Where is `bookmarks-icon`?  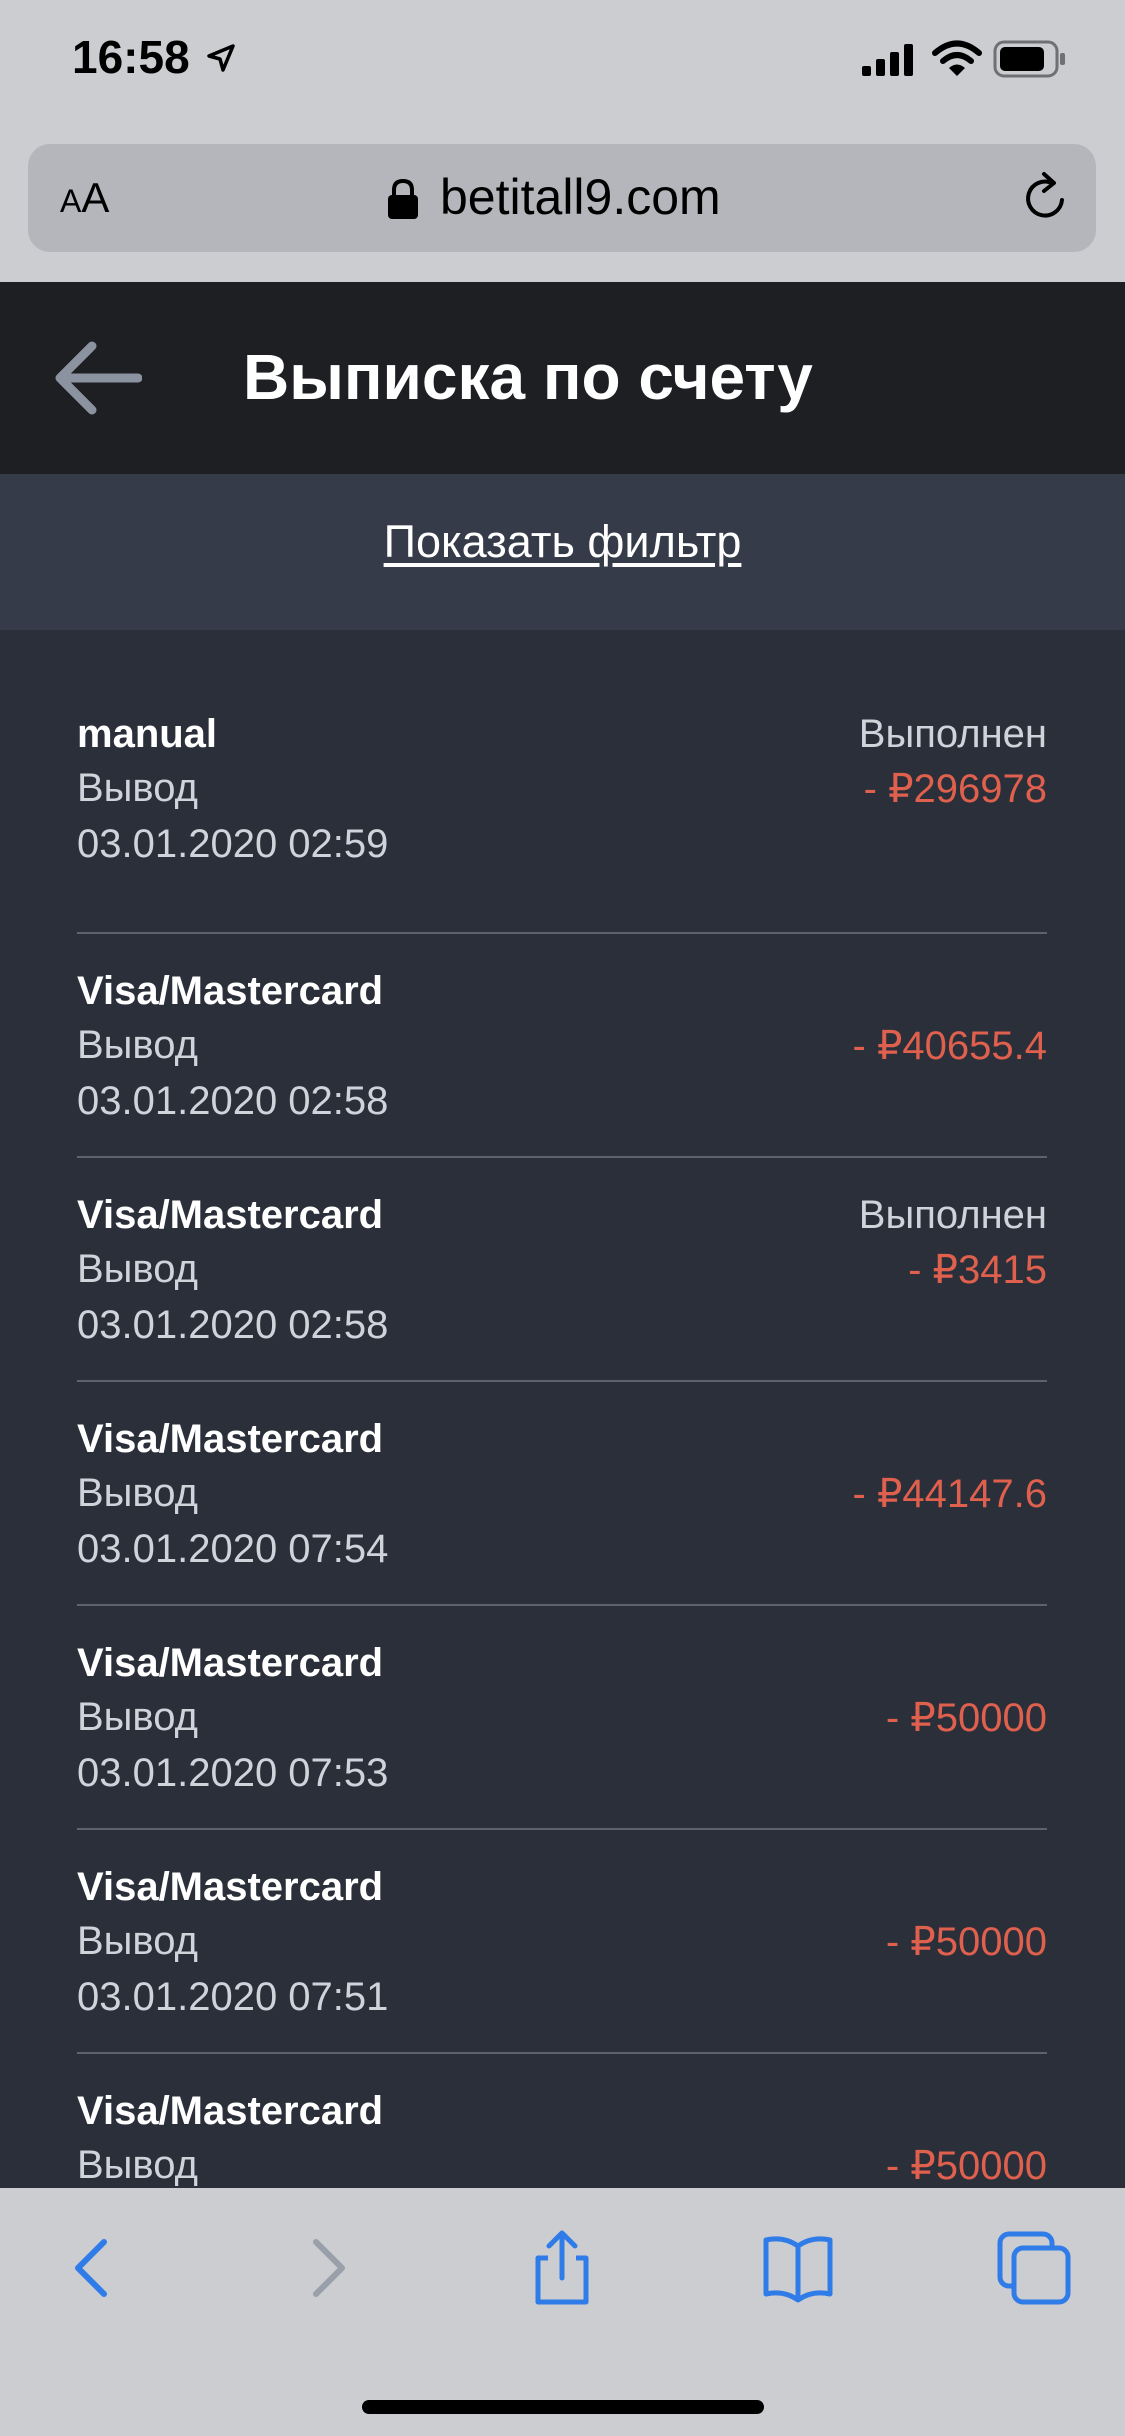 bookmarks-icon is located at coordinates (798, 2268).